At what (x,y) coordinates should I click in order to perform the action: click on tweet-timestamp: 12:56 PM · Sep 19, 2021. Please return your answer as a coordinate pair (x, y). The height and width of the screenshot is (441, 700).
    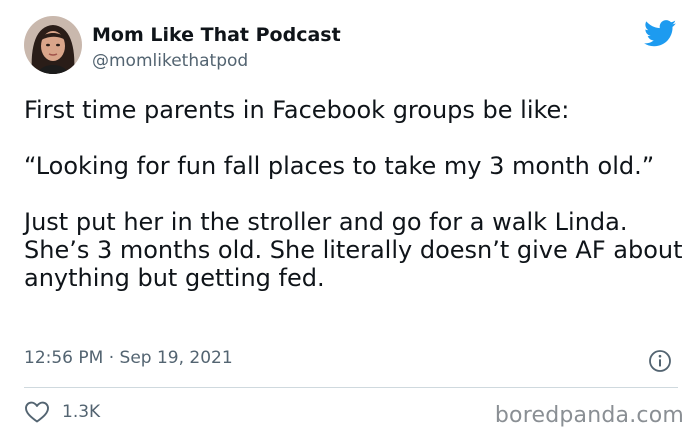
    Looking at the image, I should click on (128, 358).